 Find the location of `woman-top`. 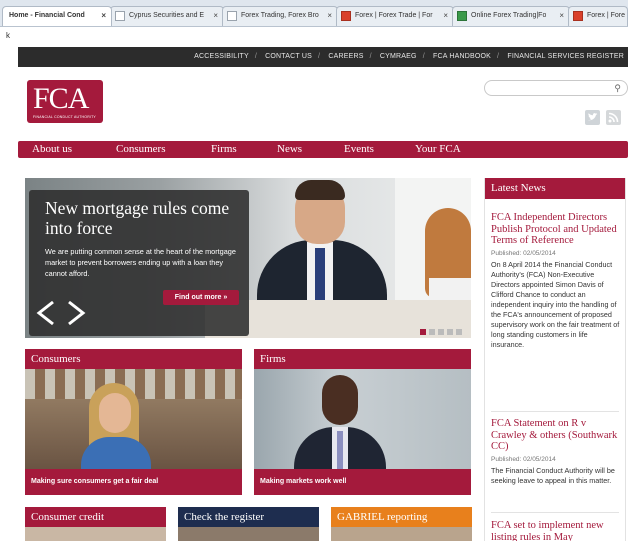

woman-top is located at coordinates (116, 453).